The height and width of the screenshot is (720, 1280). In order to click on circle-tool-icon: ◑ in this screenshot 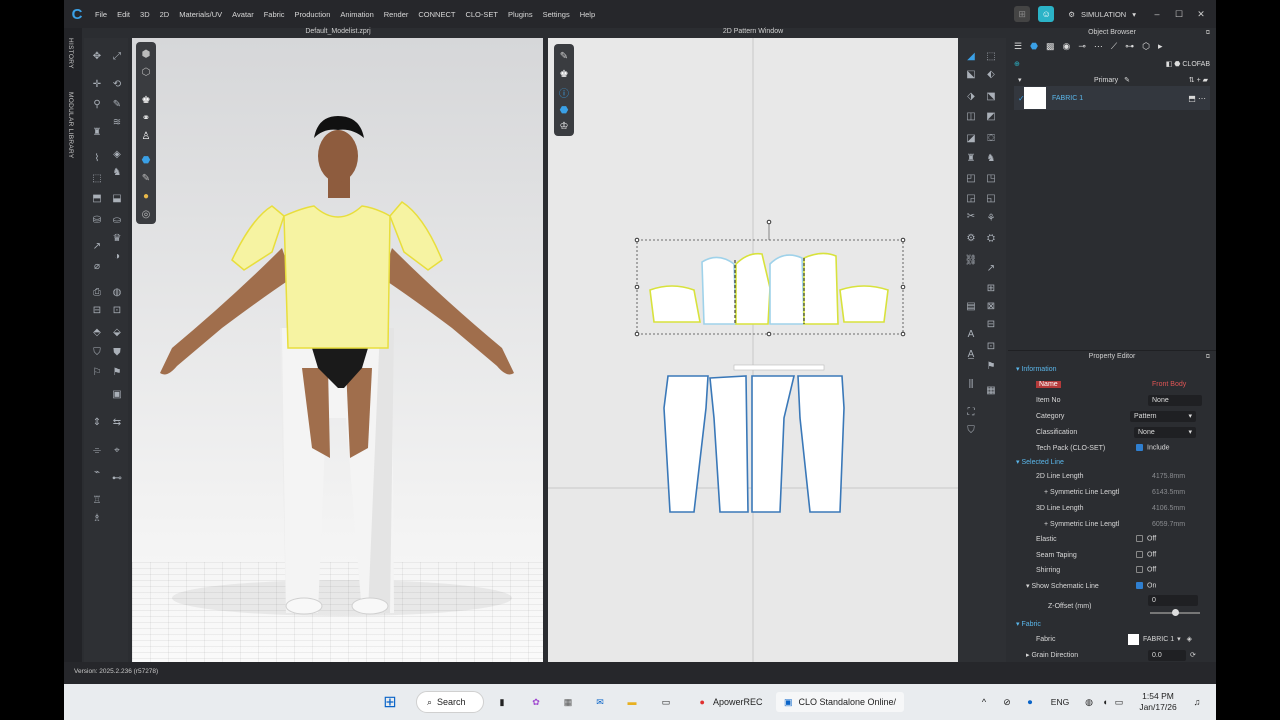, I will do `click(117, 256)`.